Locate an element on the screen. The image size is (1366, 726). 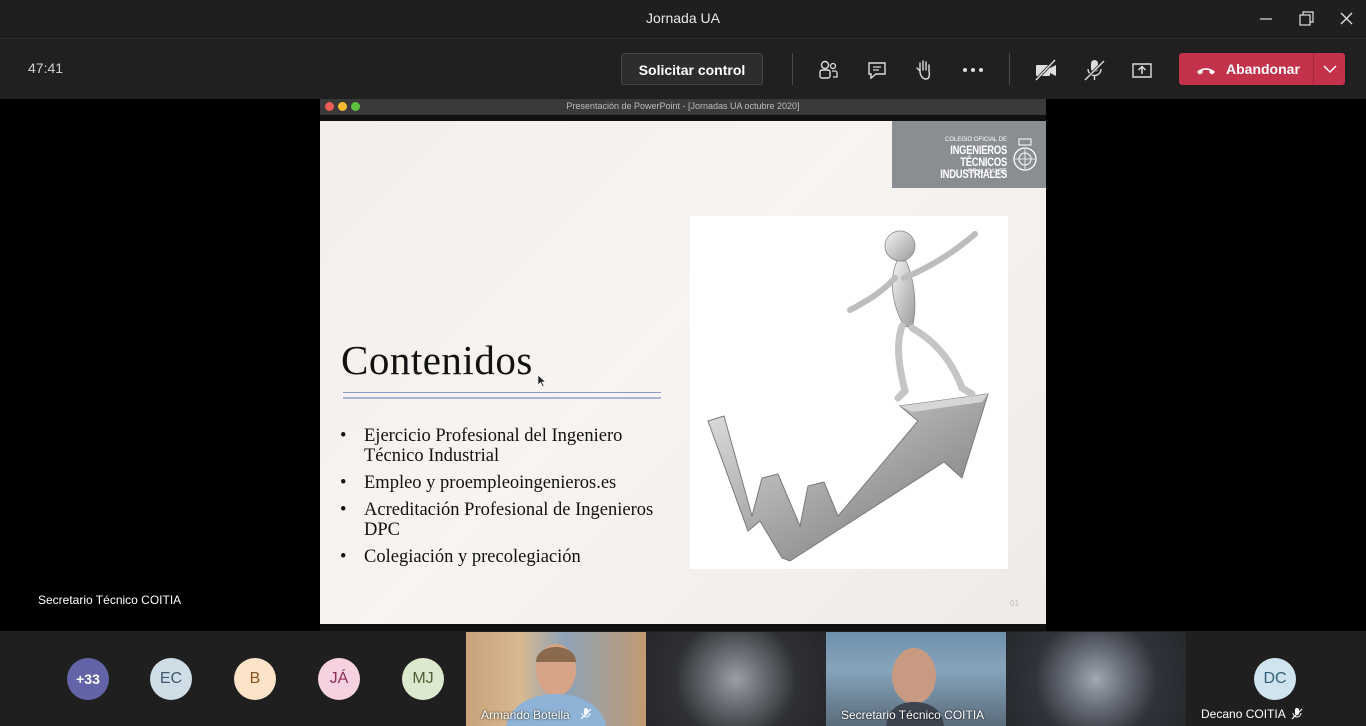
camera-off-icon is located at coordinates (1045, 70).